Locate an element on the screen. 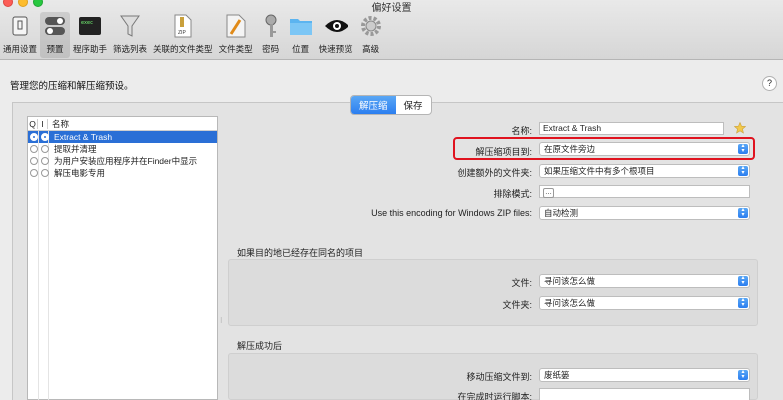 The width and height of the screenshot is (783, 400). list-item: 解压电影专用 is located at coordinates (122, 173).